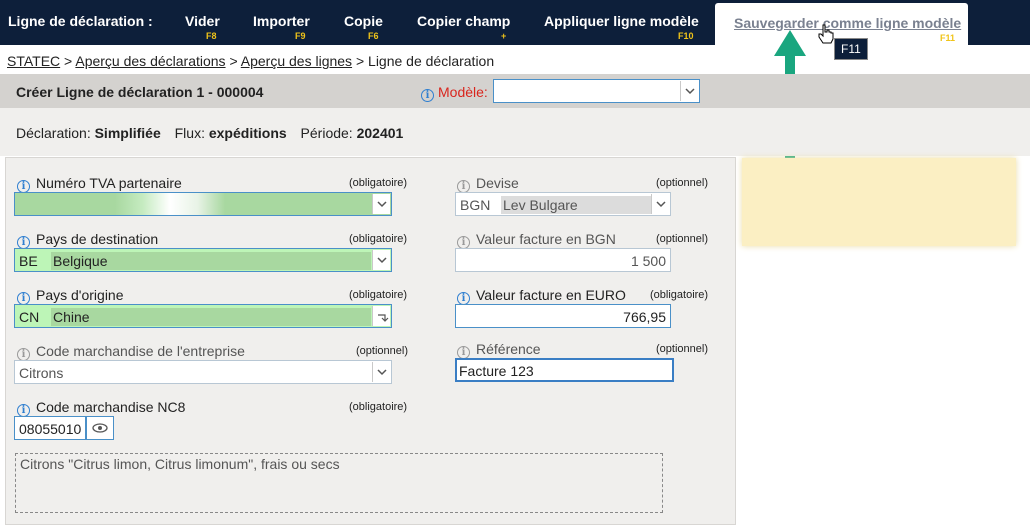 The width and height of the screenshot is (1030, 530). I want to click on periode-value: 202401, so click(380, 133).